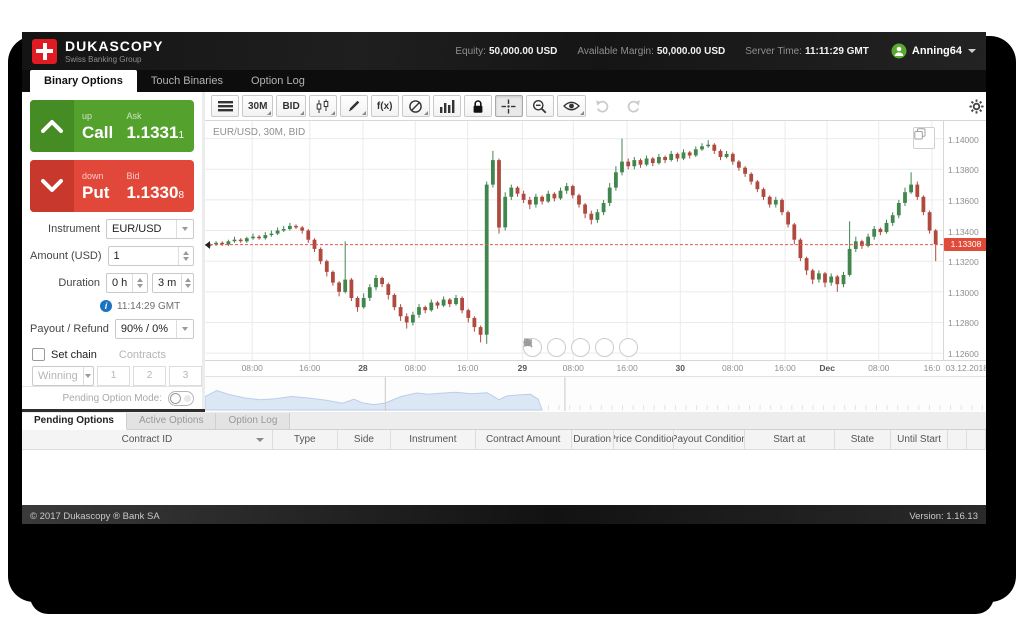 The height and width of the screenshot is (617, 1024). Describe the element at coordinates (963, 231) in the screenshot. I see `price-tick-label: 1.13400` at that location.